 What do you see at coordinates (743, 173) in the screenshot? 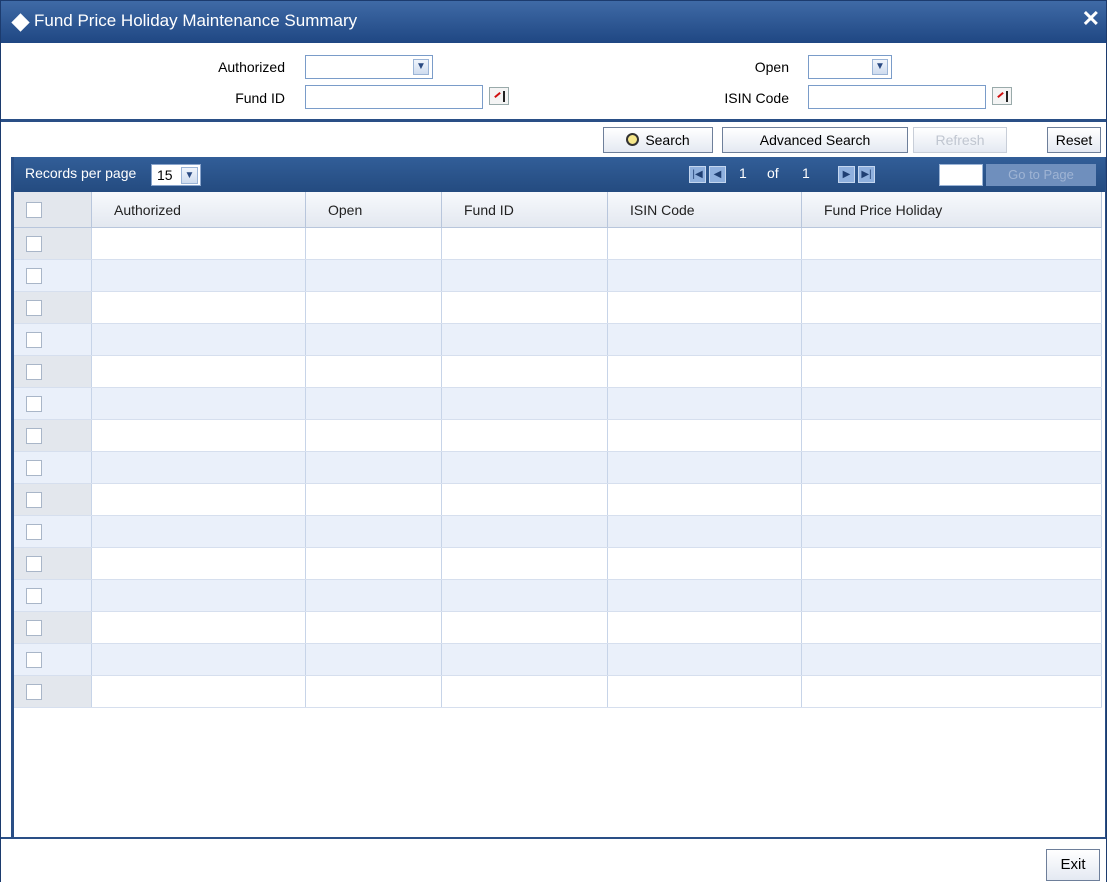
I see `current-page: 1` at bounding box center [743, 173].